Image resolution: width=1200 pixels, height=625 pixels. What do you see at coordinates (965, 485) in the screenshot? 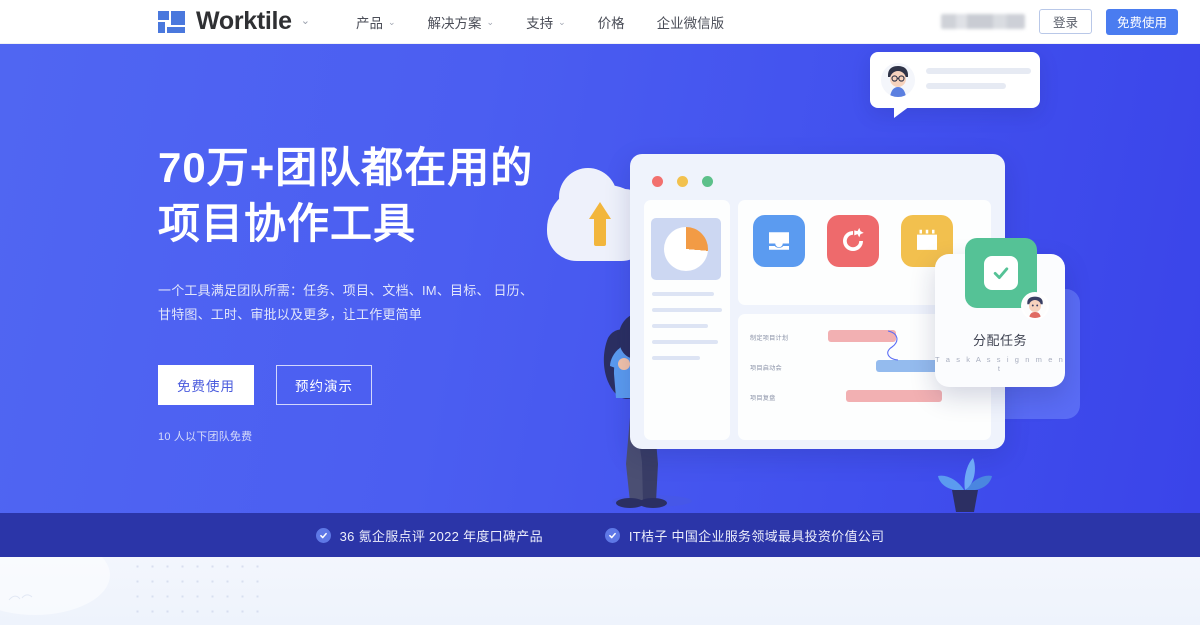
I see `potted-plant-icon` at bounding box center [965, 485].